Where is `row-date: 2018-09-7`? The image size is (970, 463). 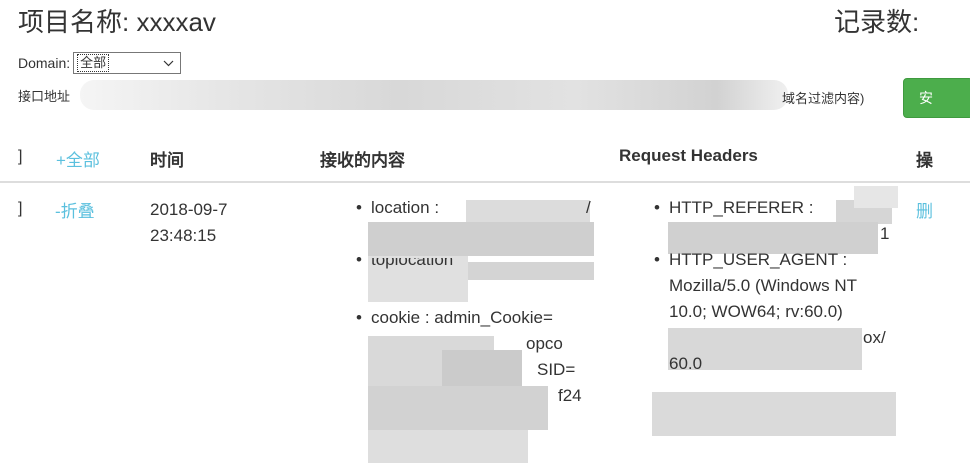 row-date: 2018-09-7 is located at coordinates (189, 209).